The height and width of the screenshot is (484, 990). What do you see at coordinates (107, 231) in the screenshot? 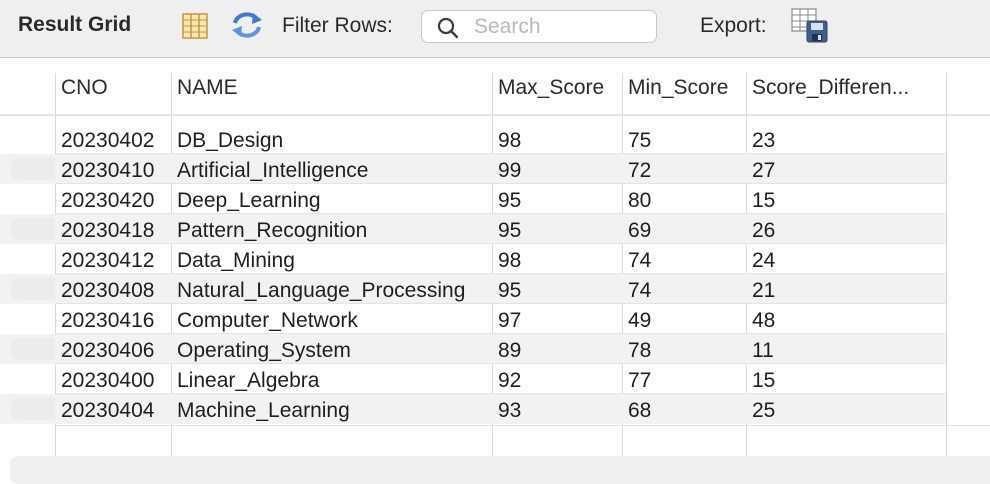
I see `cell-cno: 20230418` at bounding box center [107, 231].